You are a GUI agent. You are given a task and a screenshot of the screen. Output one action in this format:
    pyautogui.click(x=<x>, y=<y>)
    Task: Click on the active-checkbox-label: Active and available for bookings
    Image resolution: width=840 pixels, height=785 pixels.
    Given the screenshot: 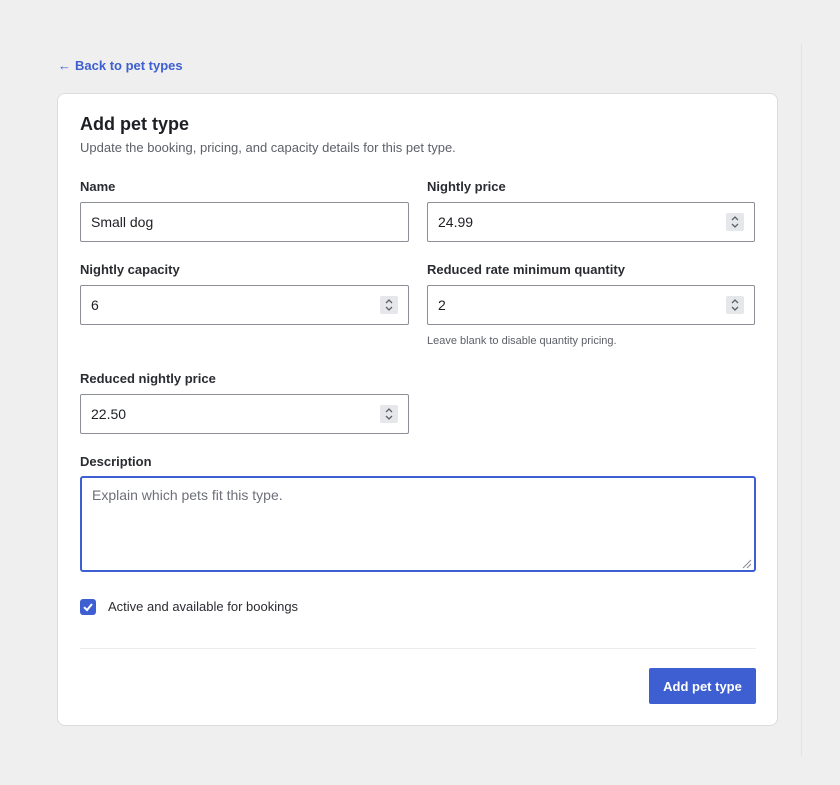 What is the action you would take?
    pyautogui.click(x=203, y=606)
    